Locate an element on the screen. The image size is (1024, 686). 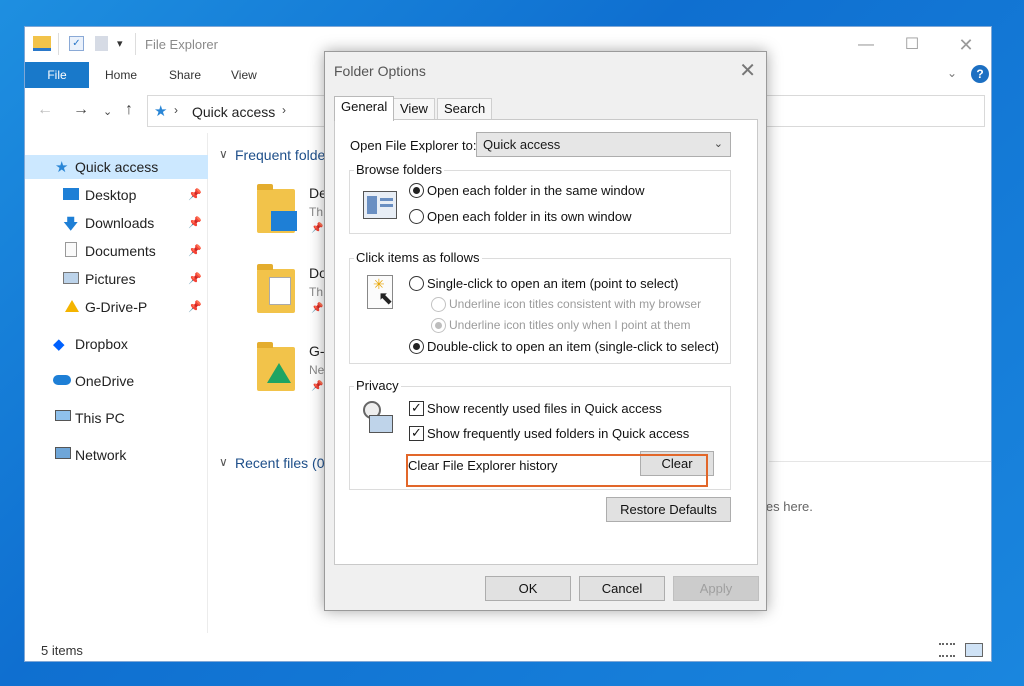
recent-locations-icon: ⌄ is located at coordinates (107, 111).